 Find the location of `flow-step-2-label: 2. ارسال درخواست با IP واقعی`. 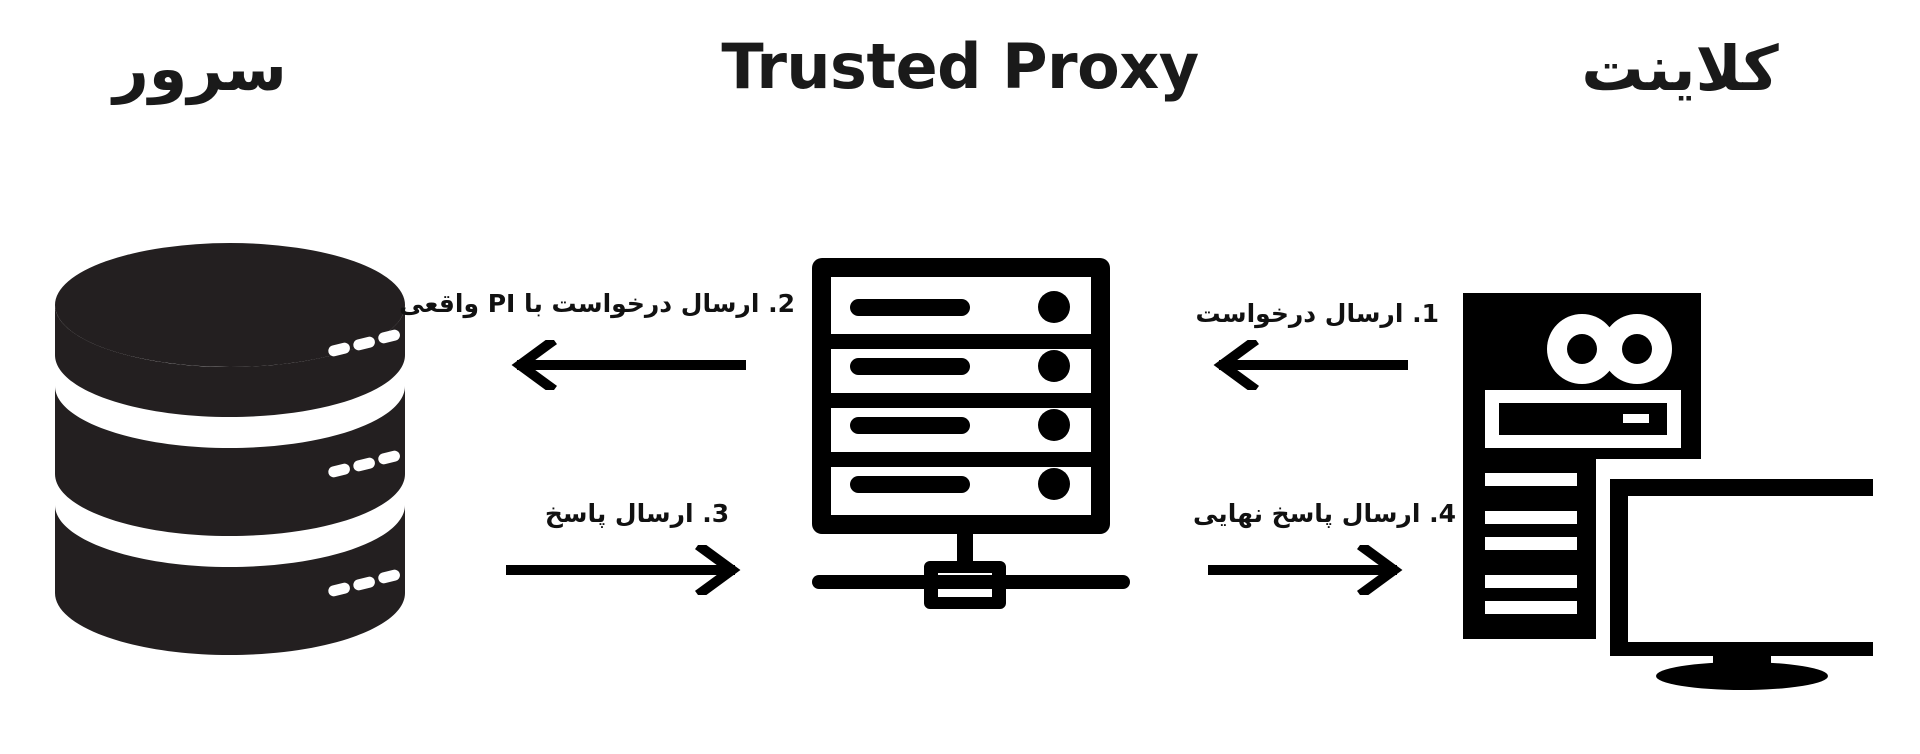

flow-step-2-label: 2. ارسال درخواست با IP واقعی is located at coordinates (597, 303).